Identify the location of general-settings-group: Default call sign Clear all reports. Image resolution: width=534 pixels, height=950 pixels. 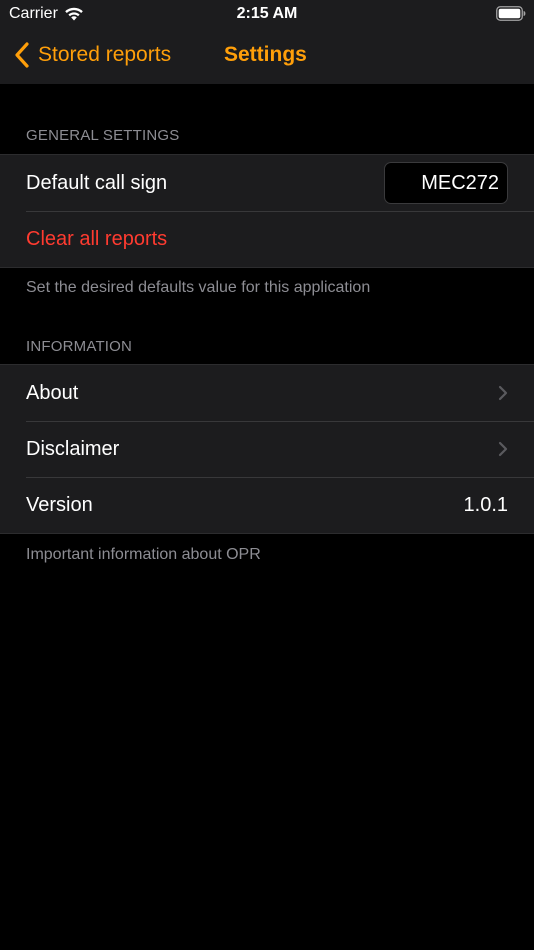
(267, 211).